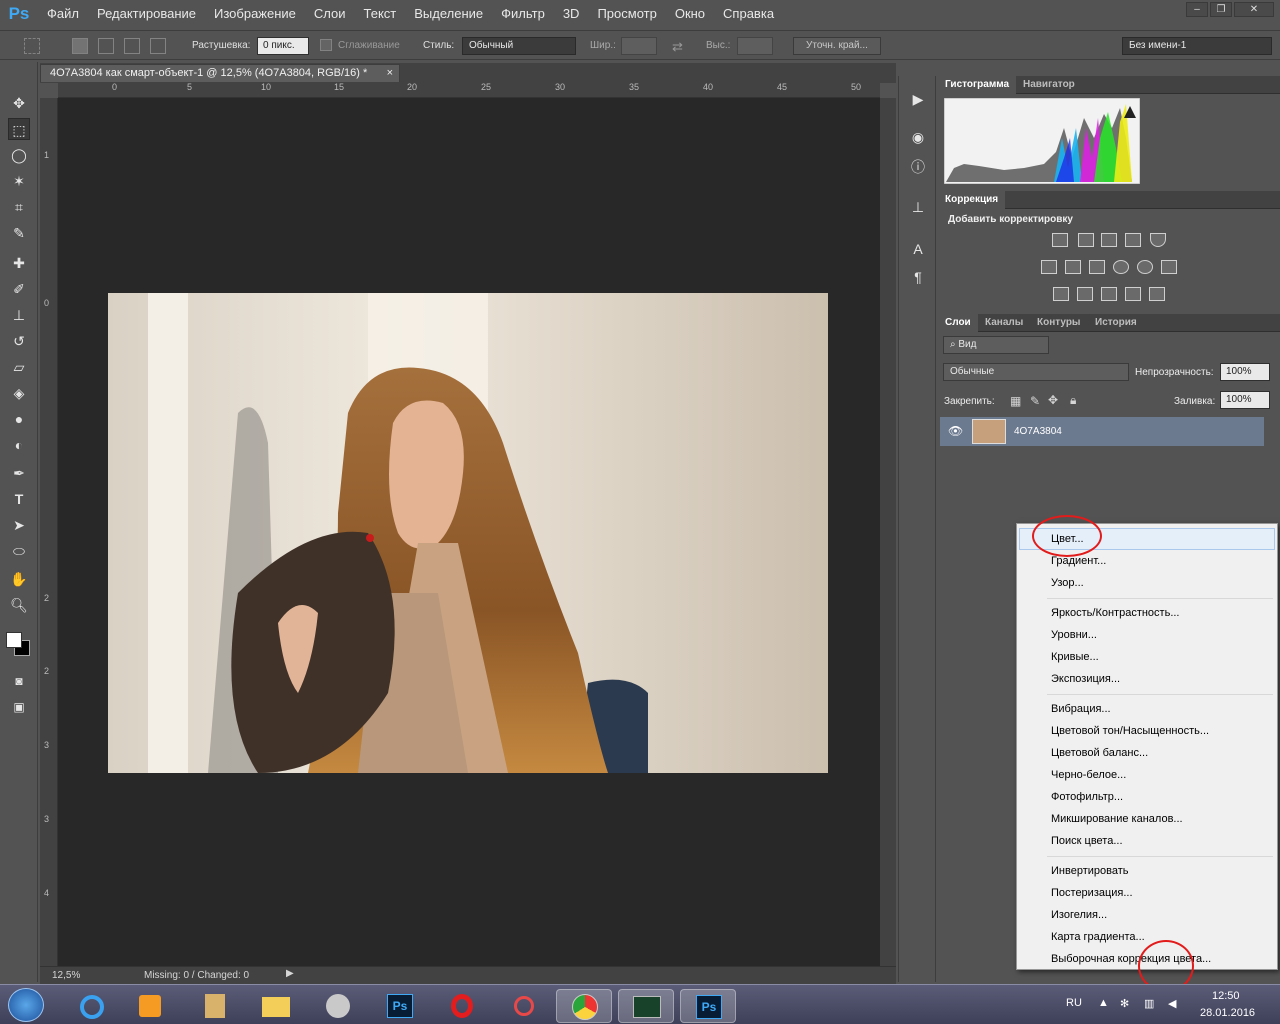  I want to click on type-tool-icon: T, so click(19, 499).